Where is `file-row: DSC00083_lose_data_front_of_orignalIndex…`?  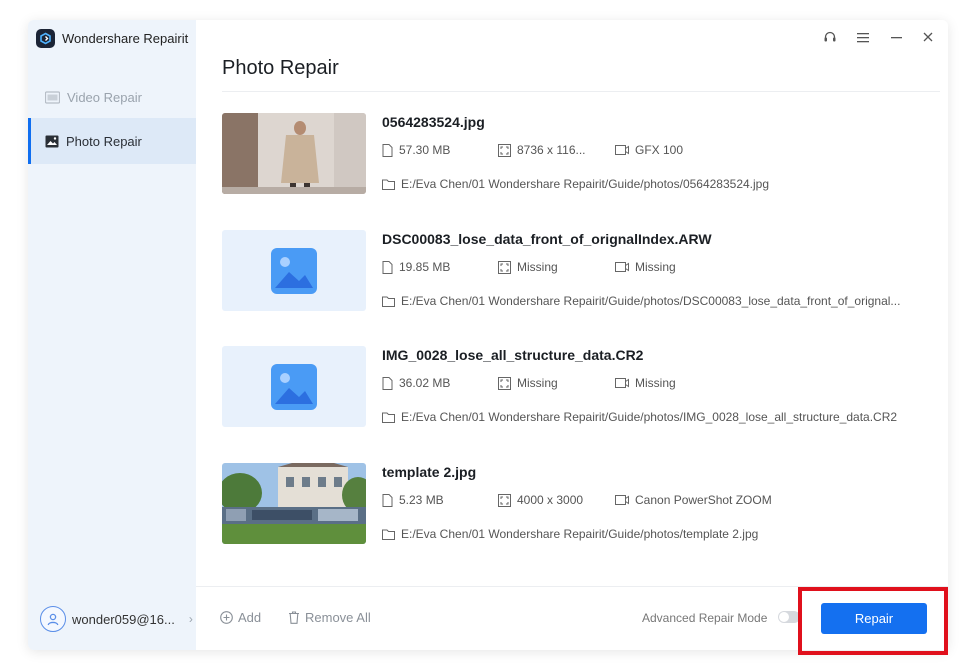
file-row: DSC00083_lose_data_front_of_orignalIndex… is located at coordinates (572, 271).